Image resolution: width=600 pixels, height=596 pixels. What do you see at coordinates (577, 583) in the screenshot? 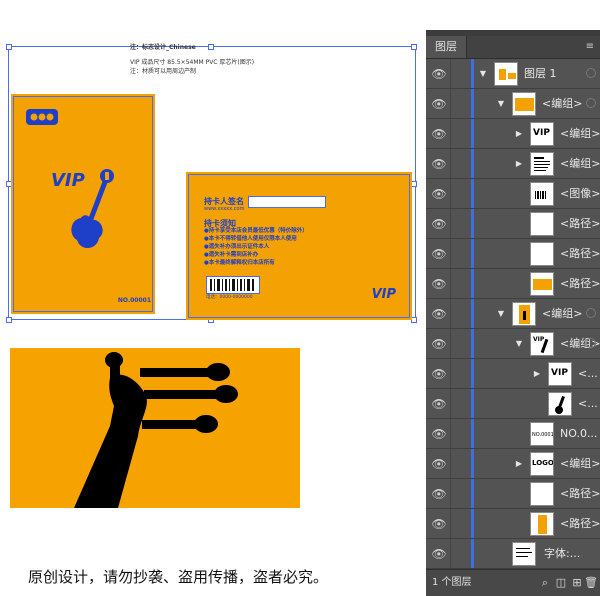
I see `new-sublayer-icon: ⊞` at bounding box center [577, 583].